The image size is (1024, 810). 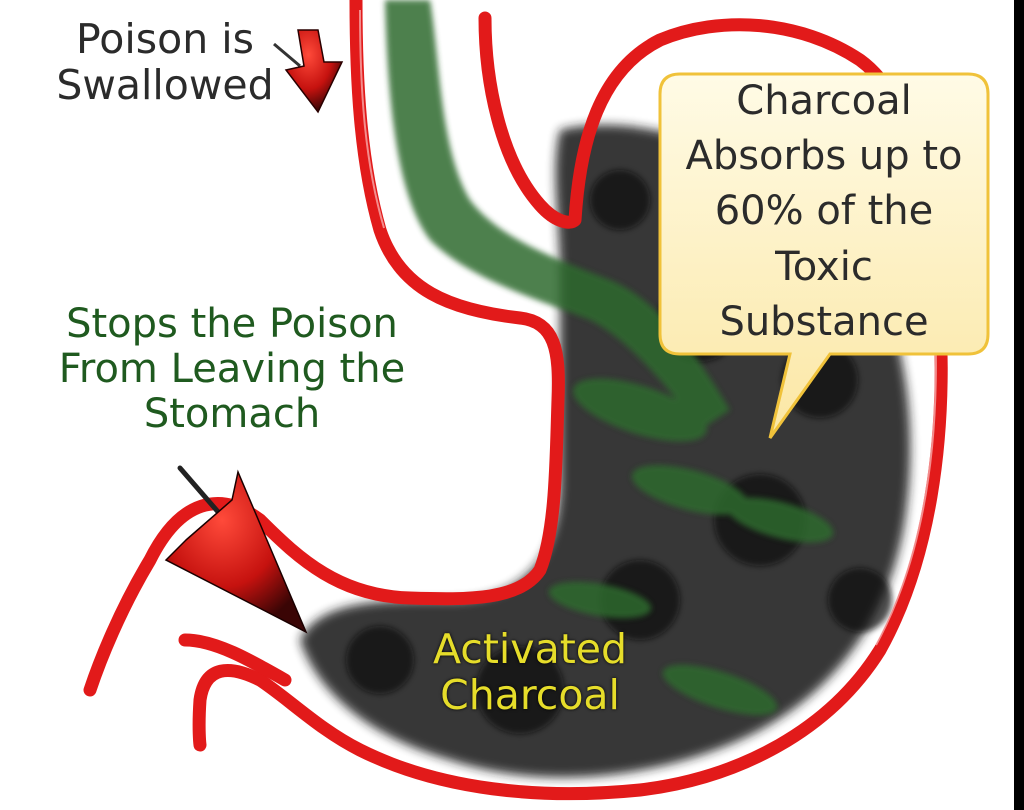 I want to click on stops-line-1: Stops the Poison, so click(x=232, y=324).